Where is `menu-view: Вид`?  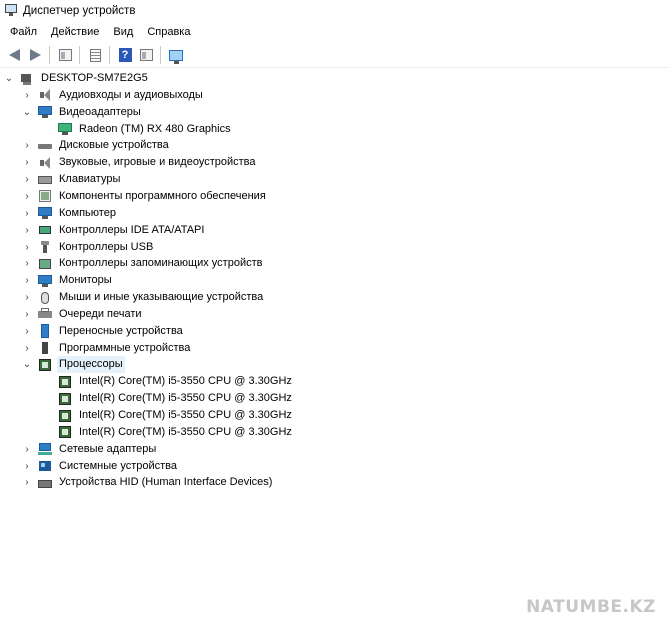
menu-view: Вид is located at coordinates (123, 32).